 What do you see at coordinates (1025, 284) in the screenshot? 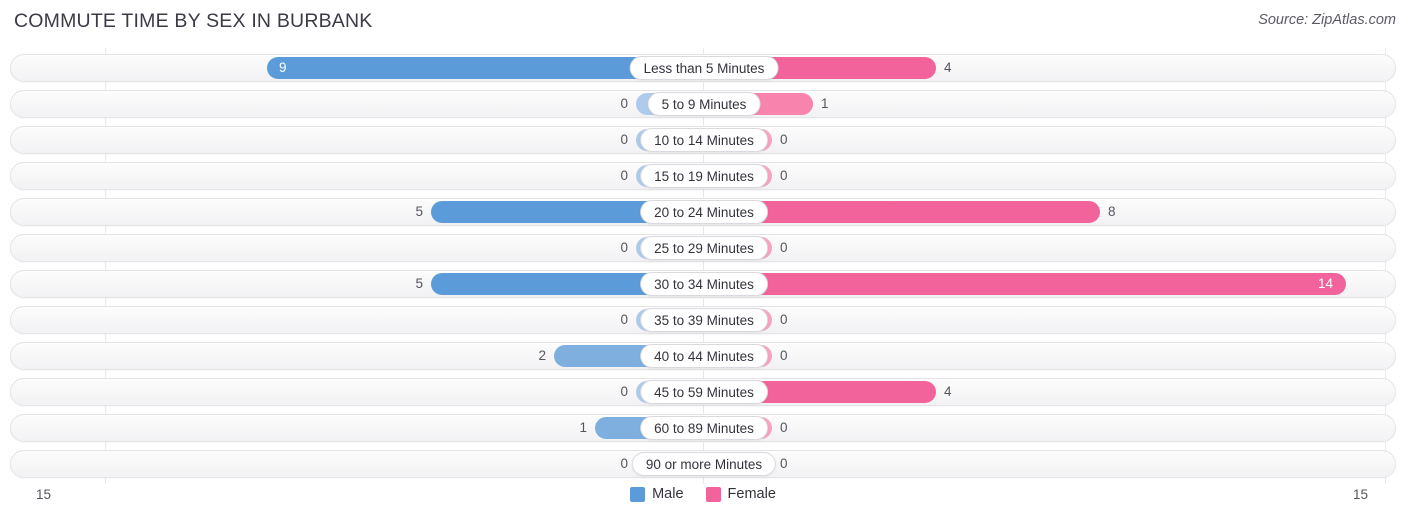
I see `bar-female` at bounding box center [1025, 284].